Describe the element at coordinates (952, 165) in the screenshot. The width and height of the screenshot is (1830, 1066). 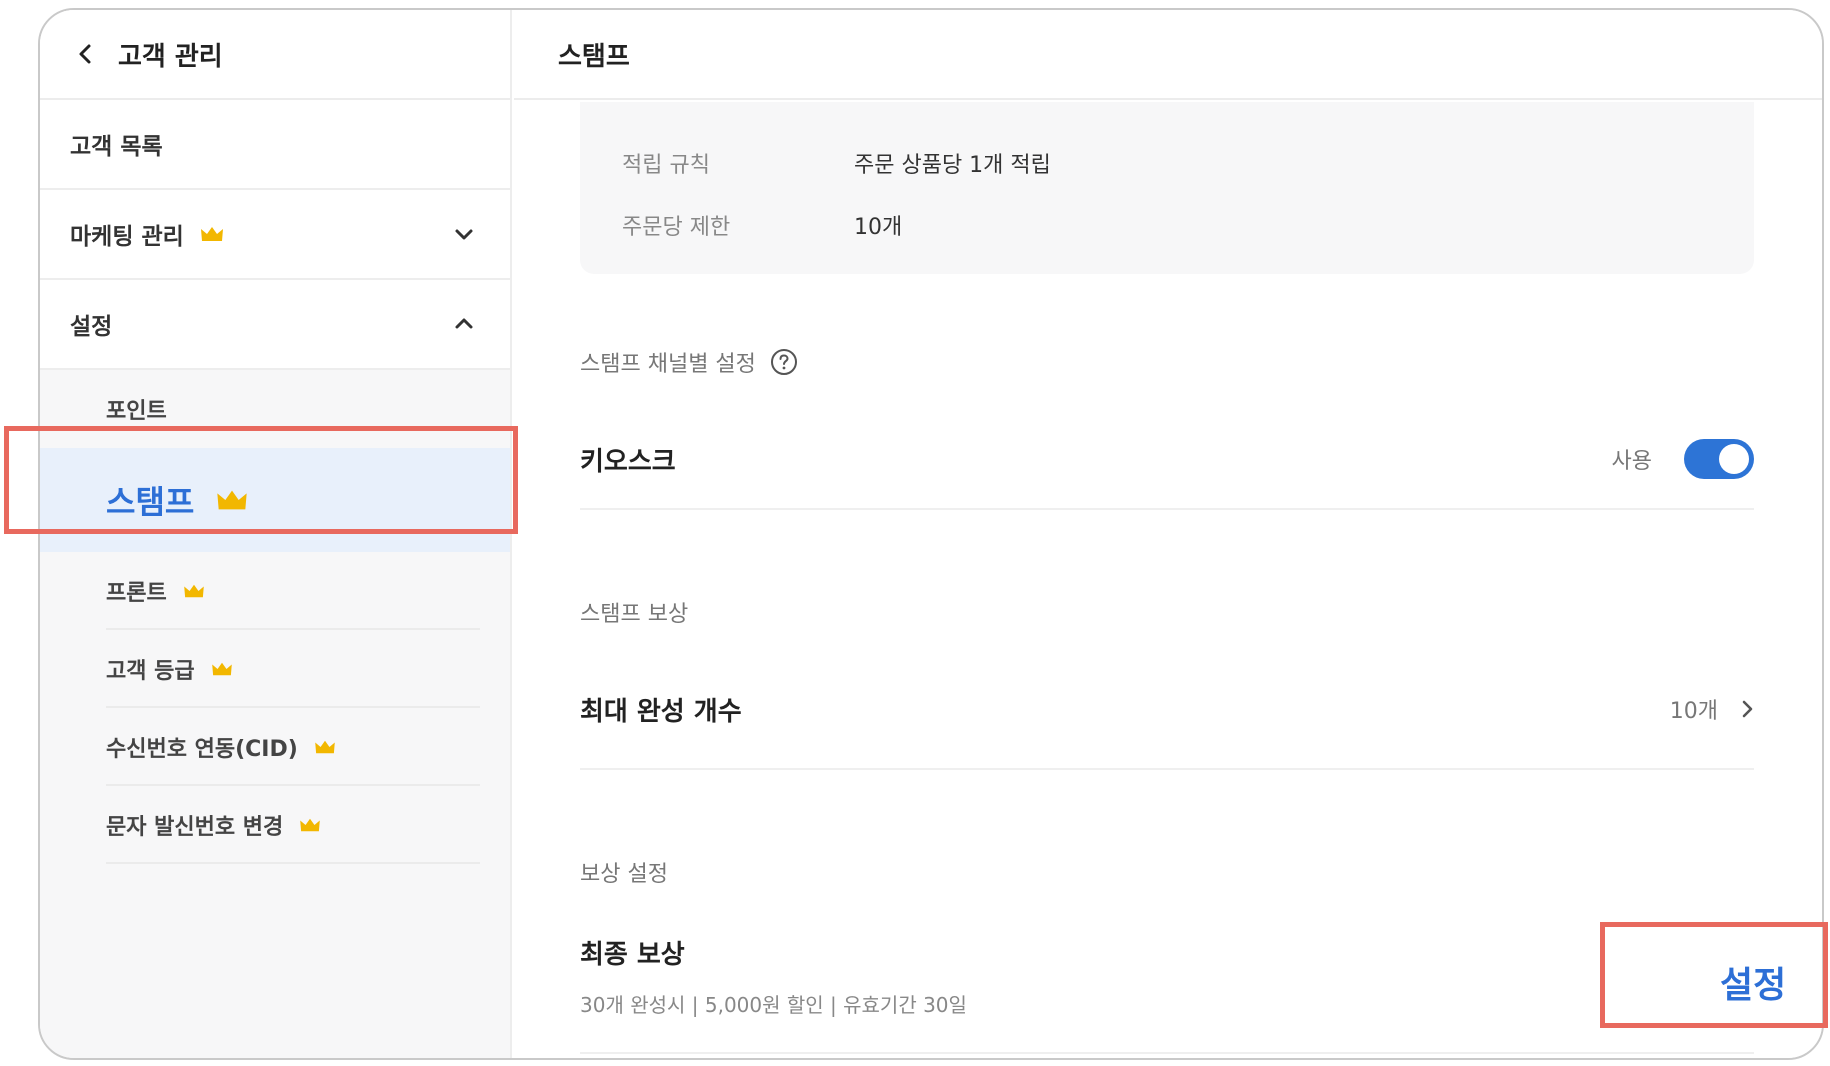
I see `info-value: 주문 상품당 1개 적립` at that location.